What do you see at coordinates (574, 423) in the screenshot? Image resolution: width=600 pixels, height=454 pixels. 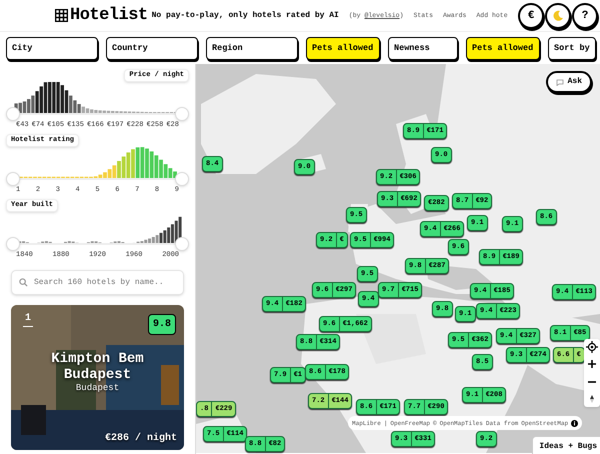 I see `info-icon` at bounding box center [574, 423].